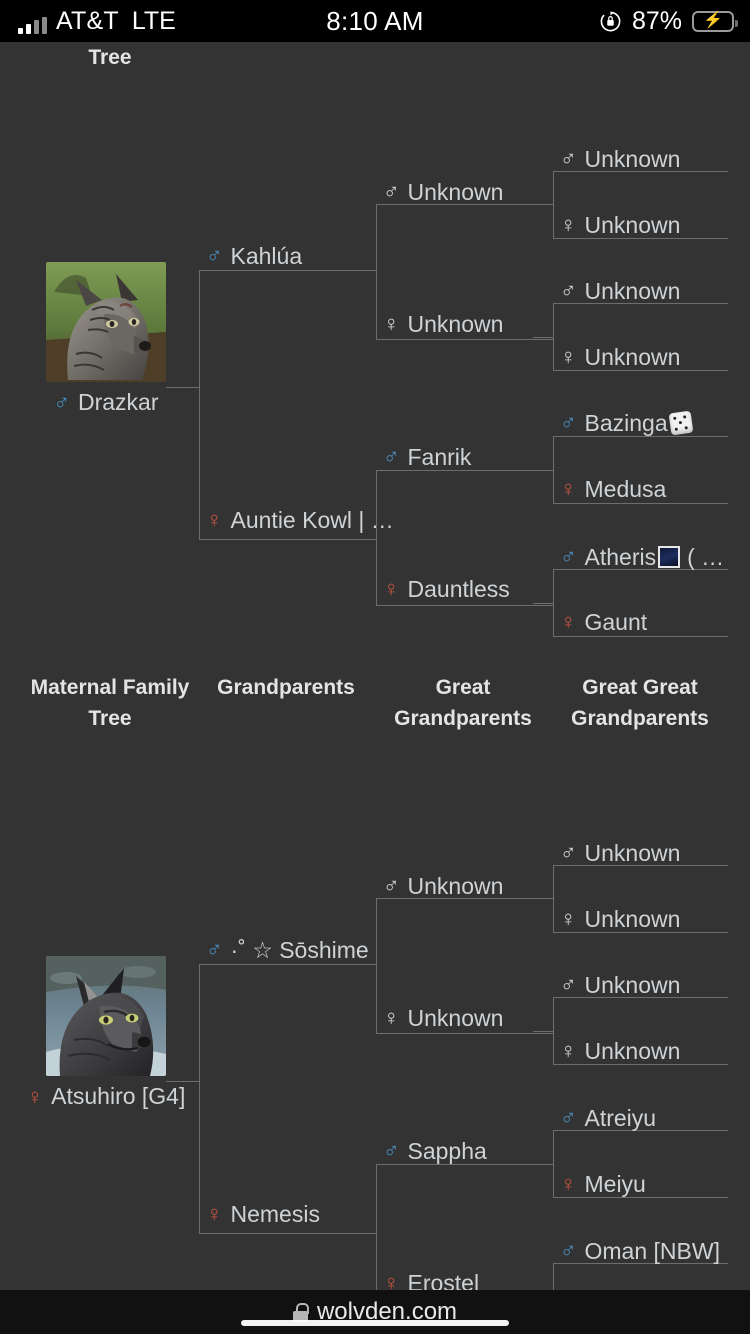 This screenshot has width=750, height=1334. Describe the element at coordinates (366, 539) in the screenshot. I see `connector-mother-to-grandparents` at that location.